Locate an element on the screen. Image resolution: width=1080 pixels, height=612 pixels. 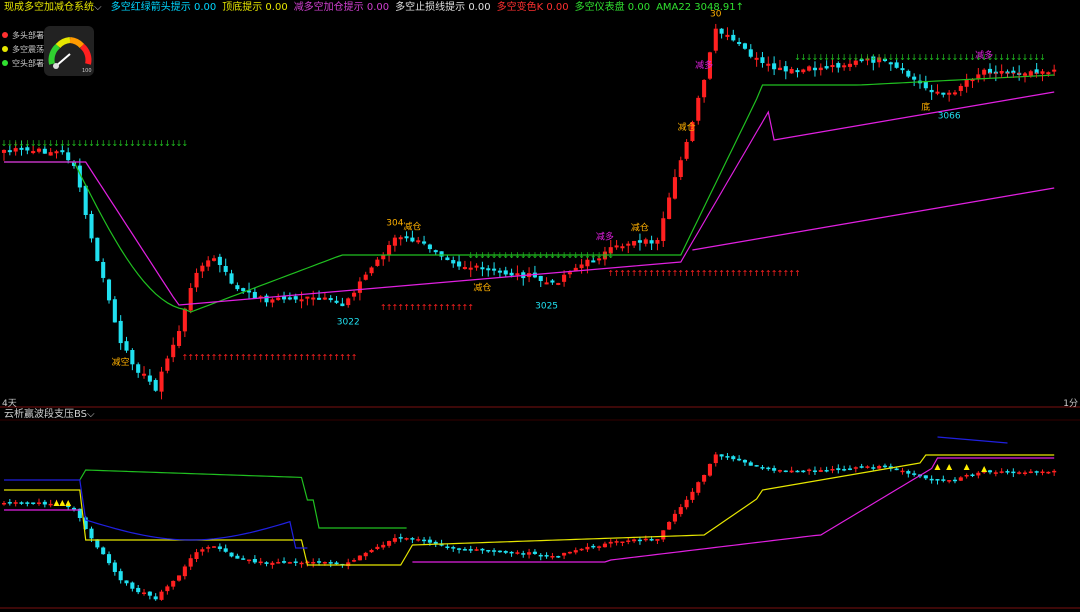
indicator-2: 减多空加仓提示 0.00 is located at coordinates (341, 7).